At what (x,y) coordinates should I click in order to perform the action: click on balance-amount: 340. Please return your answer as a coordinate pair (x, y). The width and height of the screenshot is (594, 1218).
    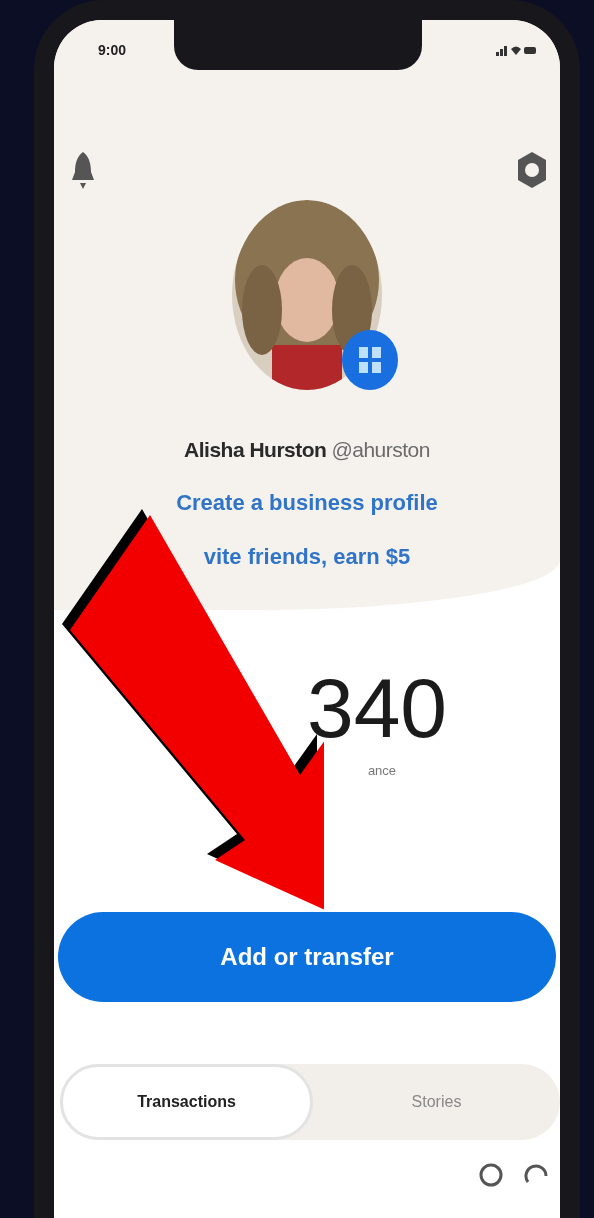
    Looking at the image, I should click on (376, 708).